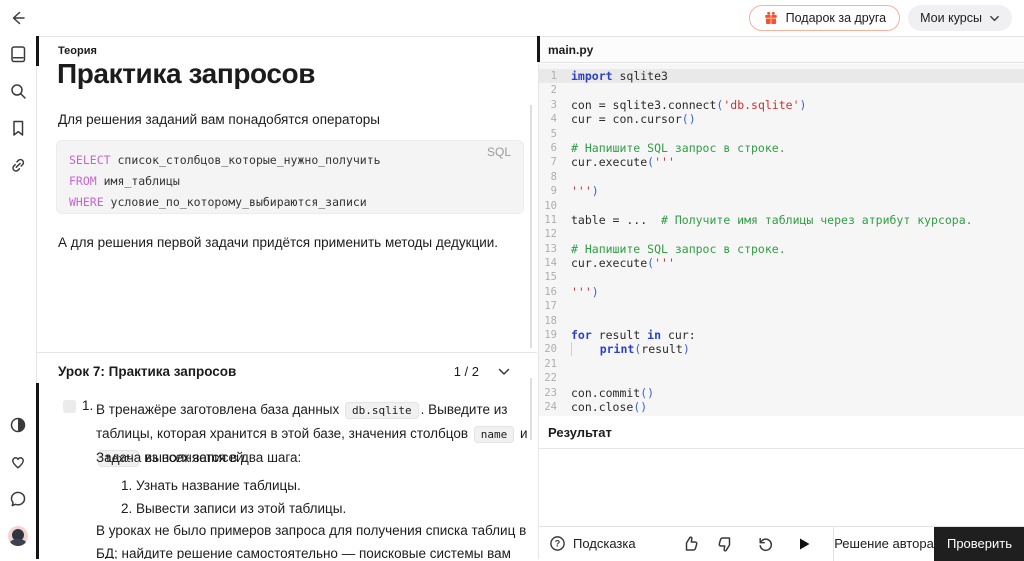 Image resolution: width=1024 pixels, height=561 pixels. What do you see at coordinates (147, 371) in the screenshot?
I see `lesson-title: Урок 7: Практика запросов` at bounding box center [147, 371].